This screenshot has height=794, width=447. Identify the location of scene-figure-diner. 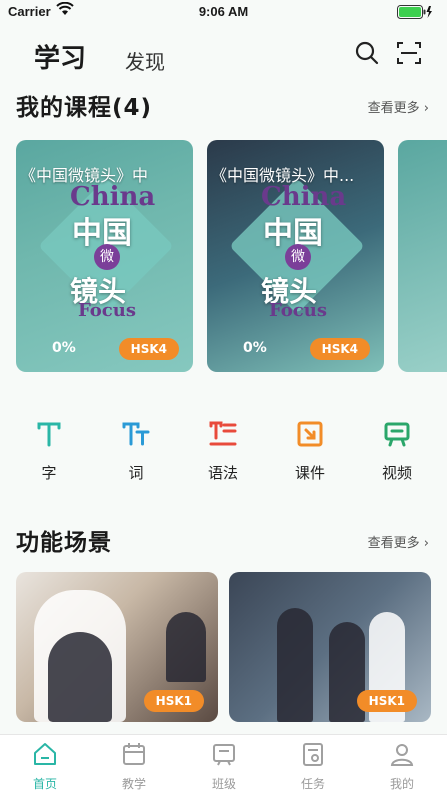
(186, 647).